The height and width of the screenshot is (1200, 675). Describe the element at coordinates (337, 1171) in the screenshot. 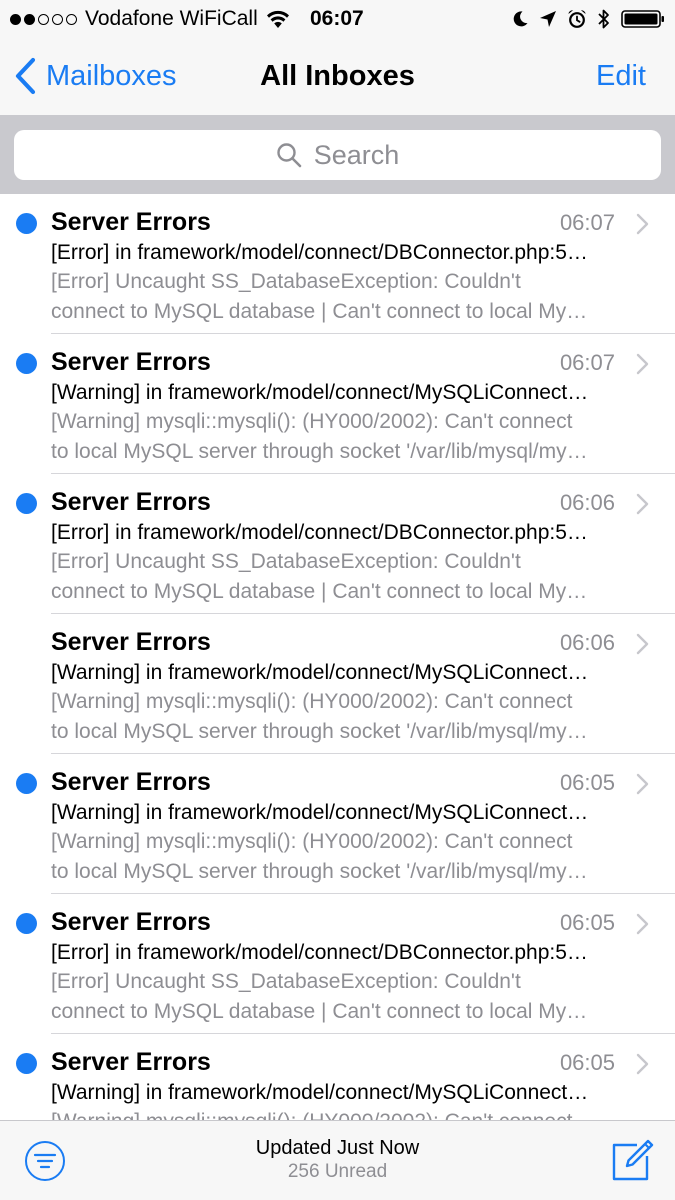

I see `unread-count: 256 Unread` at that location.